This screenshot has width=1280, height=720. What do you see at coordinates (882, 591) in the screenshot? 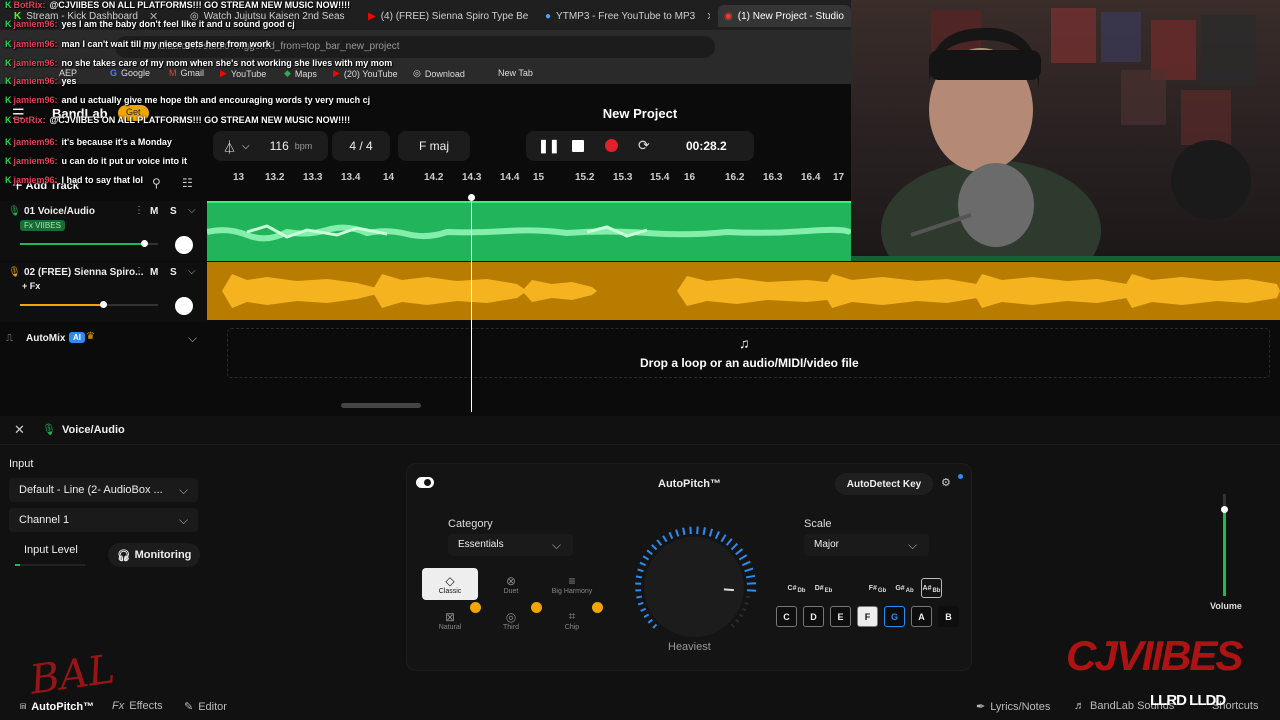
I see `flat-key-label: Gb` at bounding box center [882, 591].